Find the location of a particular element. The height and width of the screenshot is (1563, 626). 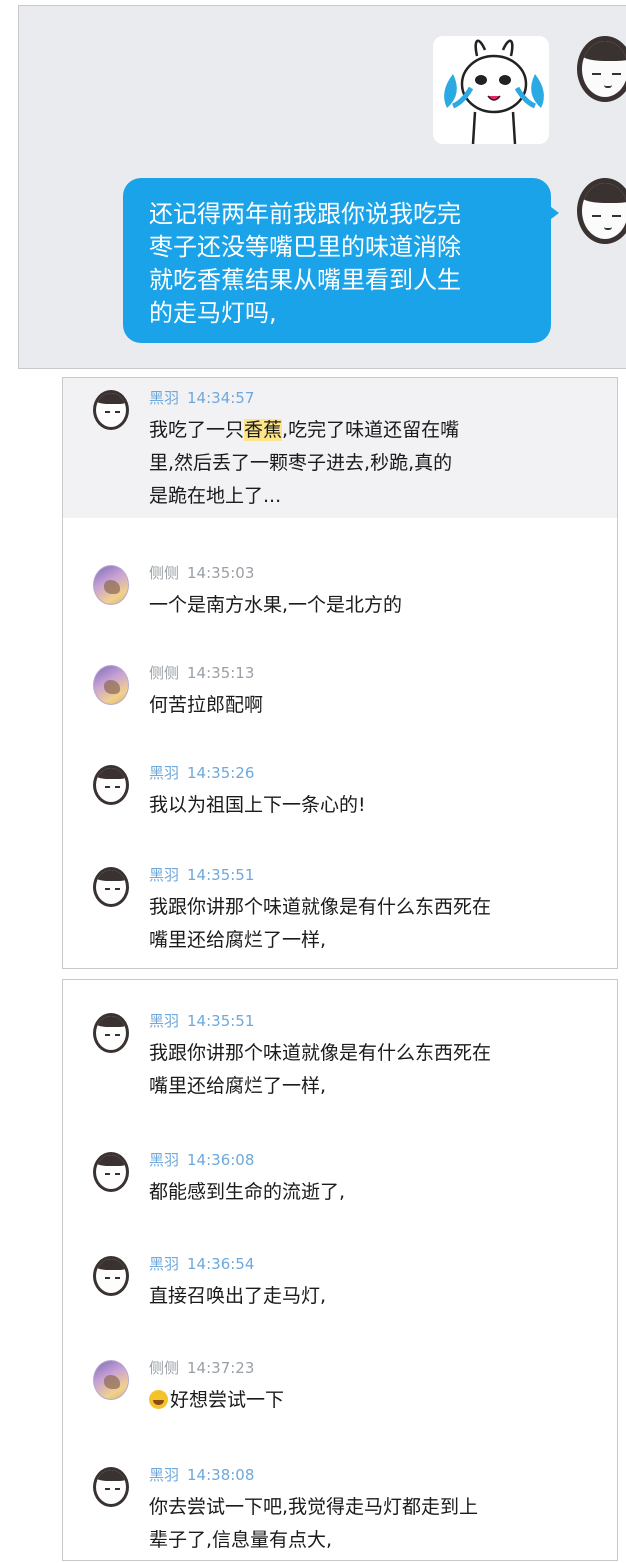

message-time: 14:35:13 is located at coordinates (221, 673).